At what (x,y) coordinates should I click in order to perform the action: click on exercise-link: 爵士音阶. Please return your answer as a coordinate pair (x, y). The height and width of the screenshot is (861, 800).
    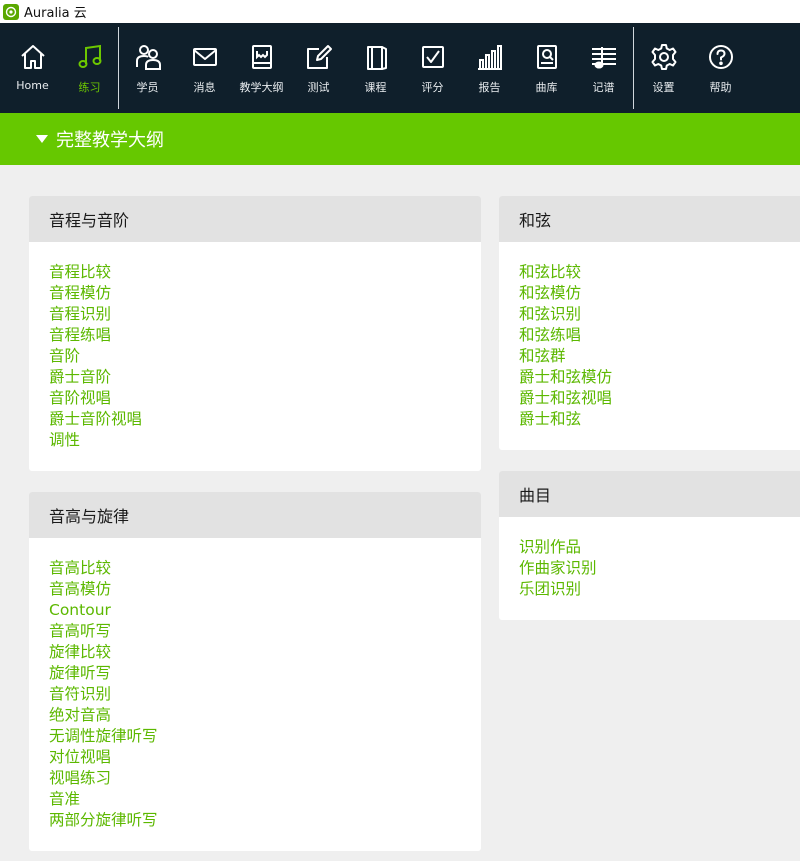
    Looking at the image, I should click on (265, 377).